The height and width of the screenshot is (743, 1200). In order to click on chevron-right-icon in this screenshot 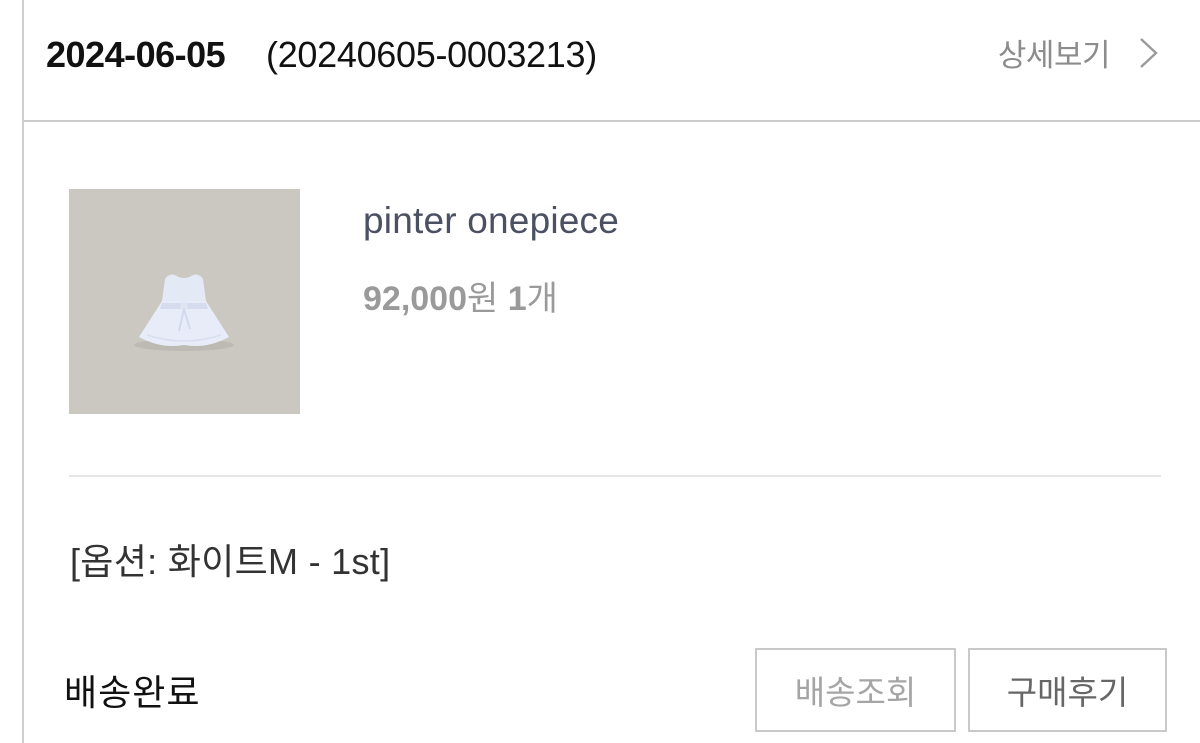, I will do `click(1149, 52)`.